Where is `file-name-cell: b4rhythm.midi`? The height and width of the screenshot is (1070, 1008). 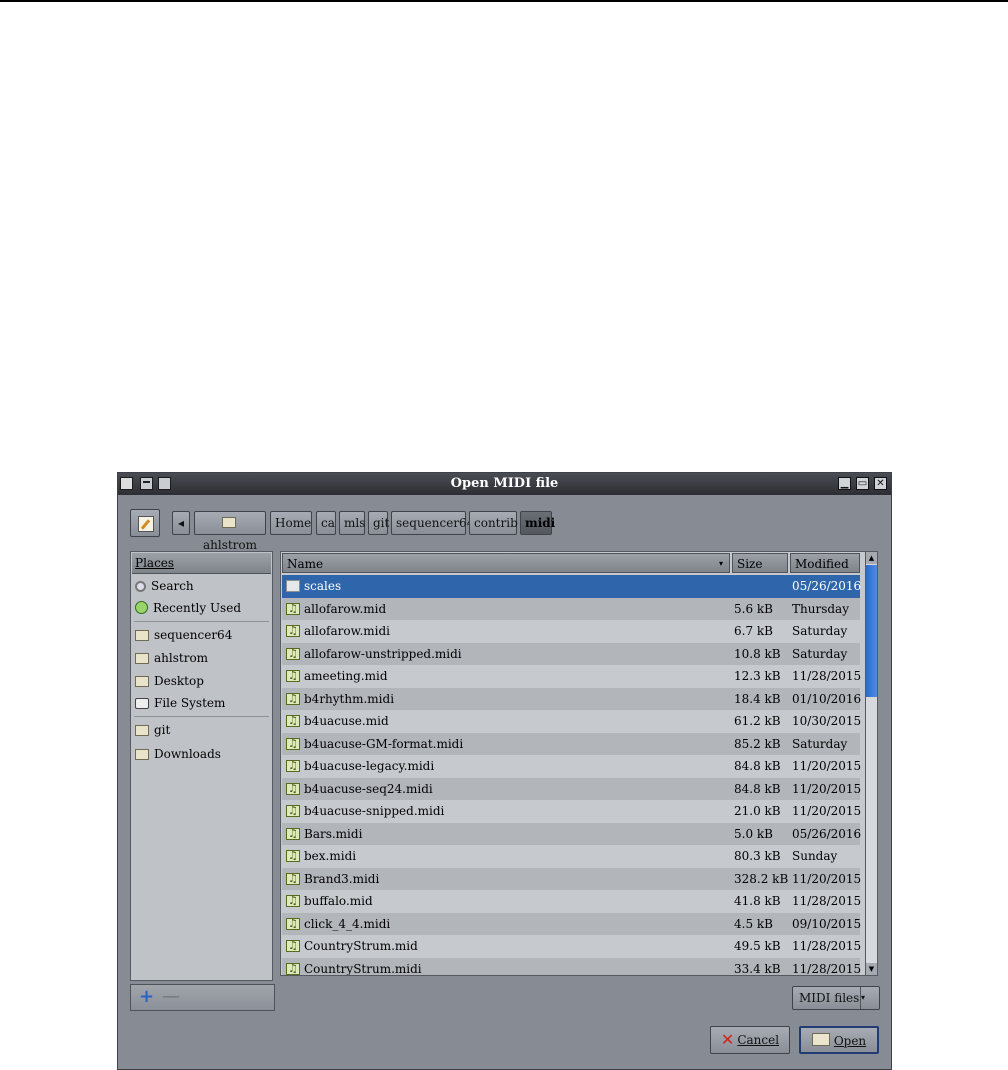 file-name-cell: b4rhythm.midi is located at coordinates (340, 699).